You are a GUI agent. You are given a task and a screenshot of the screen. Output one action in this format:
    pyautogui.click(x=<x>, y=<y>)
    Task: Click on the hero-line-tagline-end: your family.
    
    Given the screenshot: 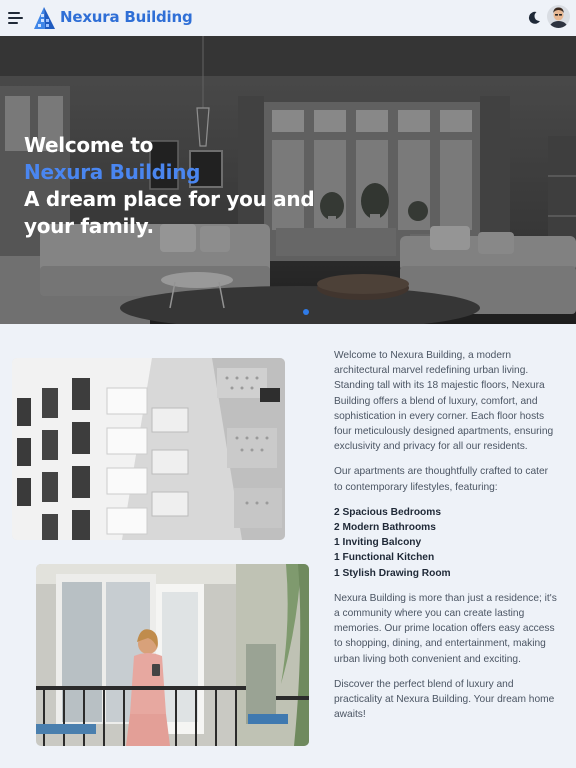 What is the action you would take?
    pyautogui.click(x=89, y=226)
    